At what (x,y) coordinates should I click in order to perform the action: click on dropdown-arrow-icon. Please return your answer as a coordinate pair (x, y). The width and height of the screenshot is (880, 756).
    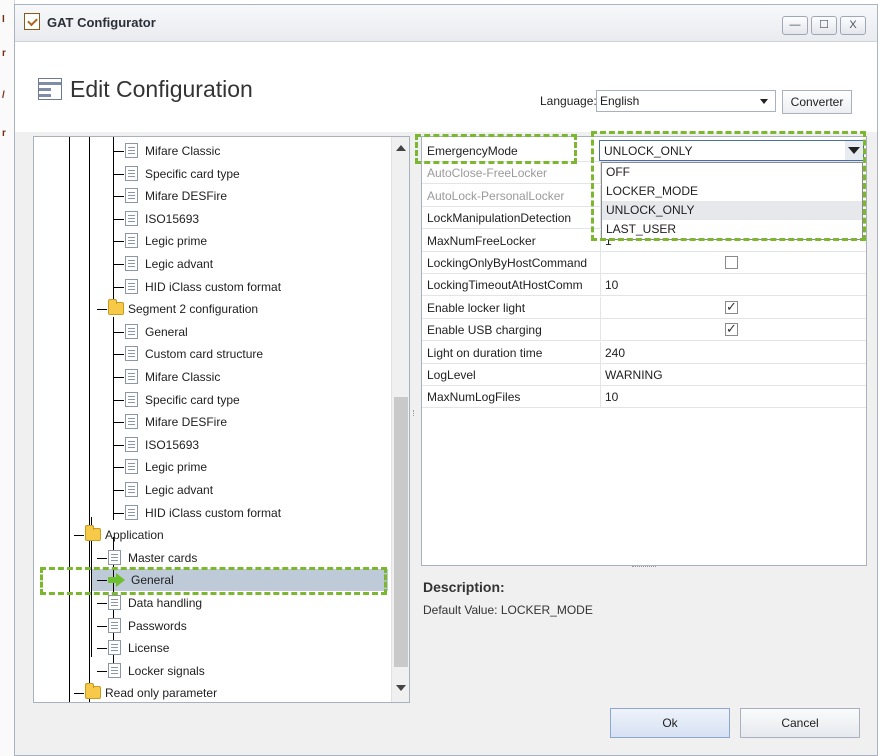
    Looking at the image, I should click on (854, 150).